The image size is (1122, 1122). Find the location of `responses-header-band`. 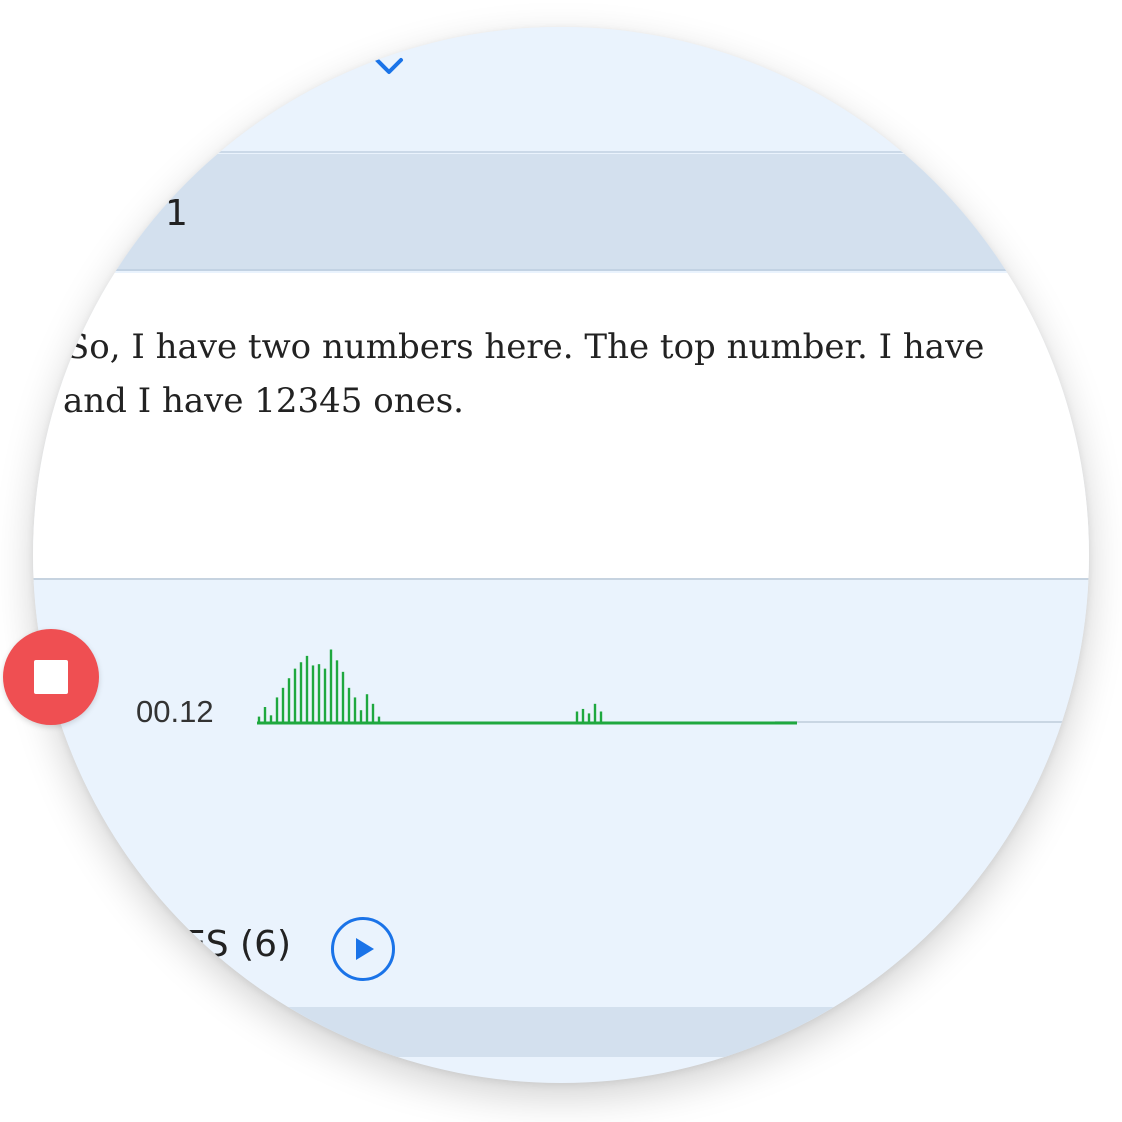

responses-header-band is located at coordinates (561, 1032).